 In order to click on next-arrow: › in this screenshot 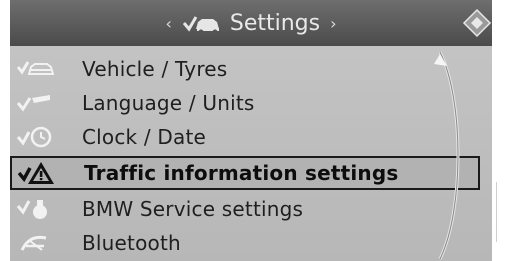, I will do `click(333, 23)`.